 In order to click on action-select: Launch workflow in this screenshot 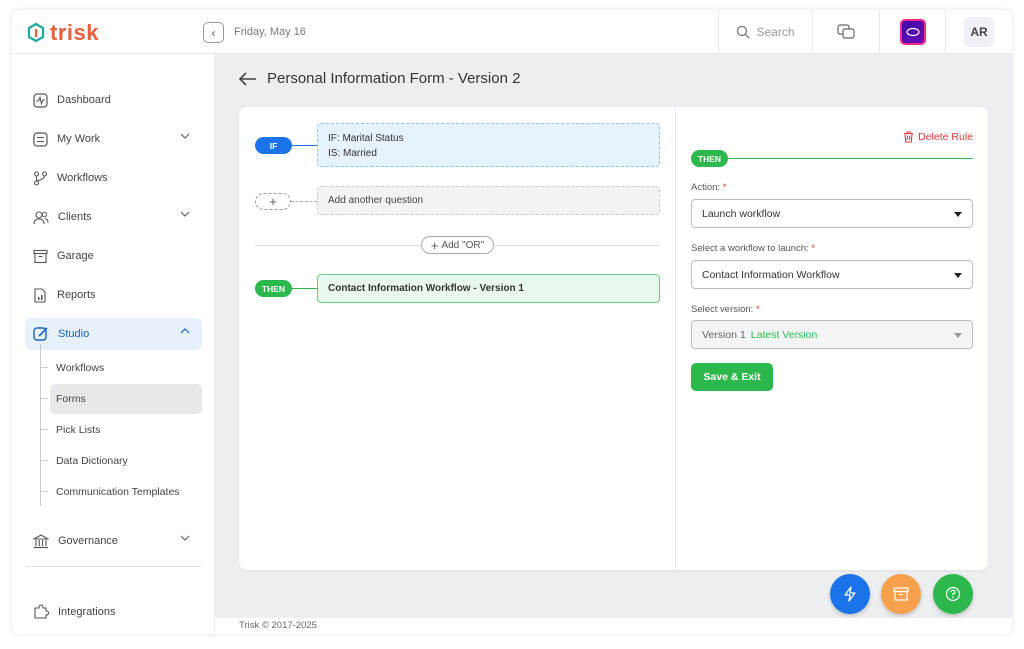, I will do `click(832, 213)`.